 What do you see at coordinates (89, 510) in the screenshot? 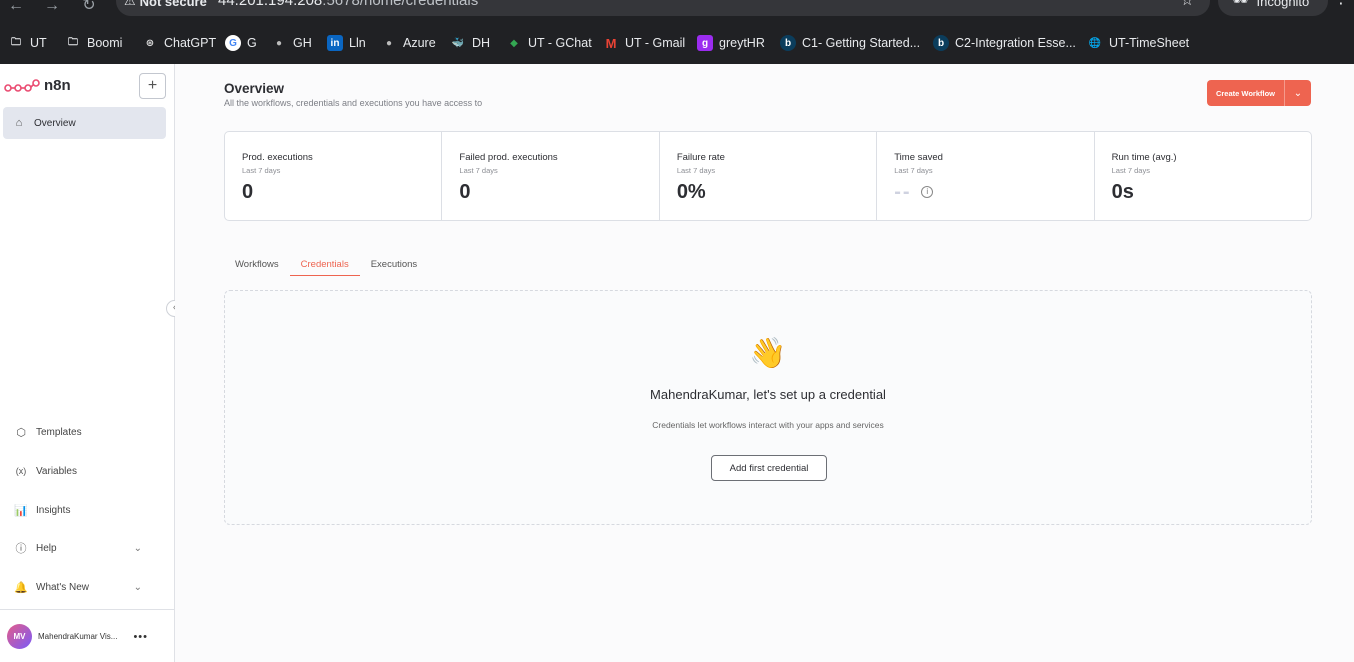
I see `sidebar-item-insights: 📊 Insights` at bounding box center [89, 510].